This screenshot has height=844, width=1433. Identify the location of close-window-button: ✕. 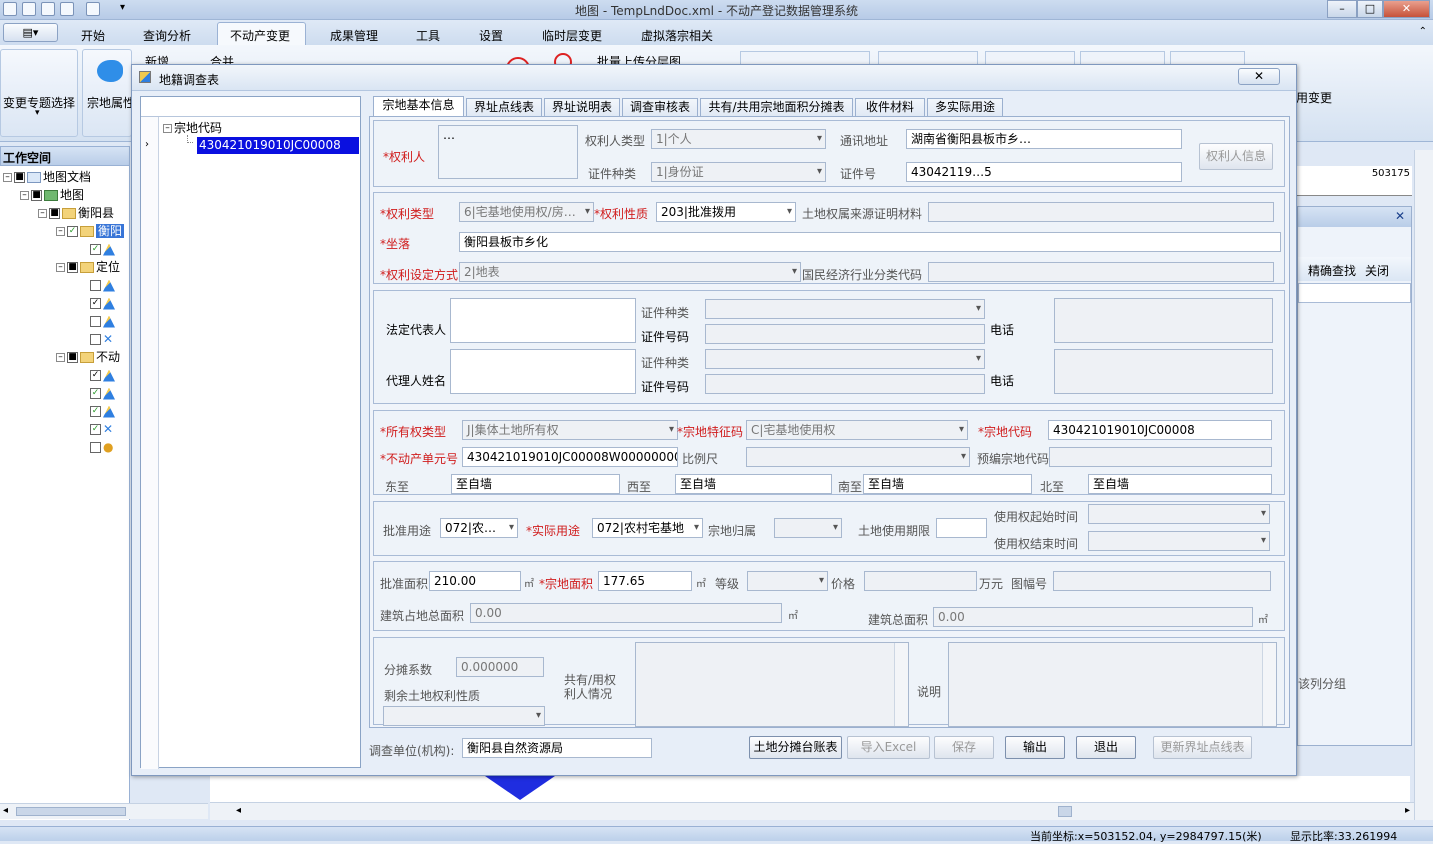
(1406, 9).